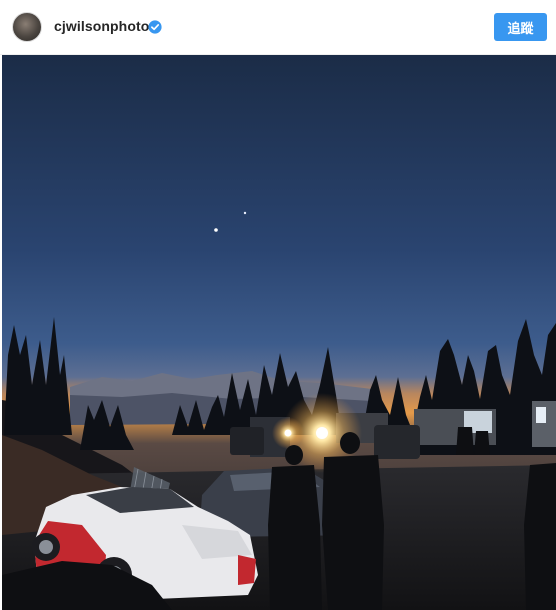 The height and width of the screenshot is (610, 556). What do you see at coordinates (520, 27) in the screenshot?
I see `follow-button: 追蹤` at bounding box center [520, 27].